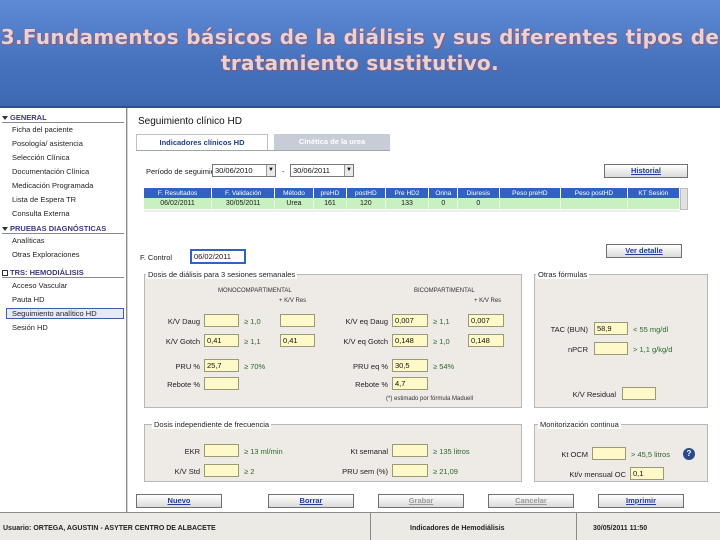  Describe the element at coordinates (243, 193) in the screenshot. I see `column-header: F. Validación` at that location.